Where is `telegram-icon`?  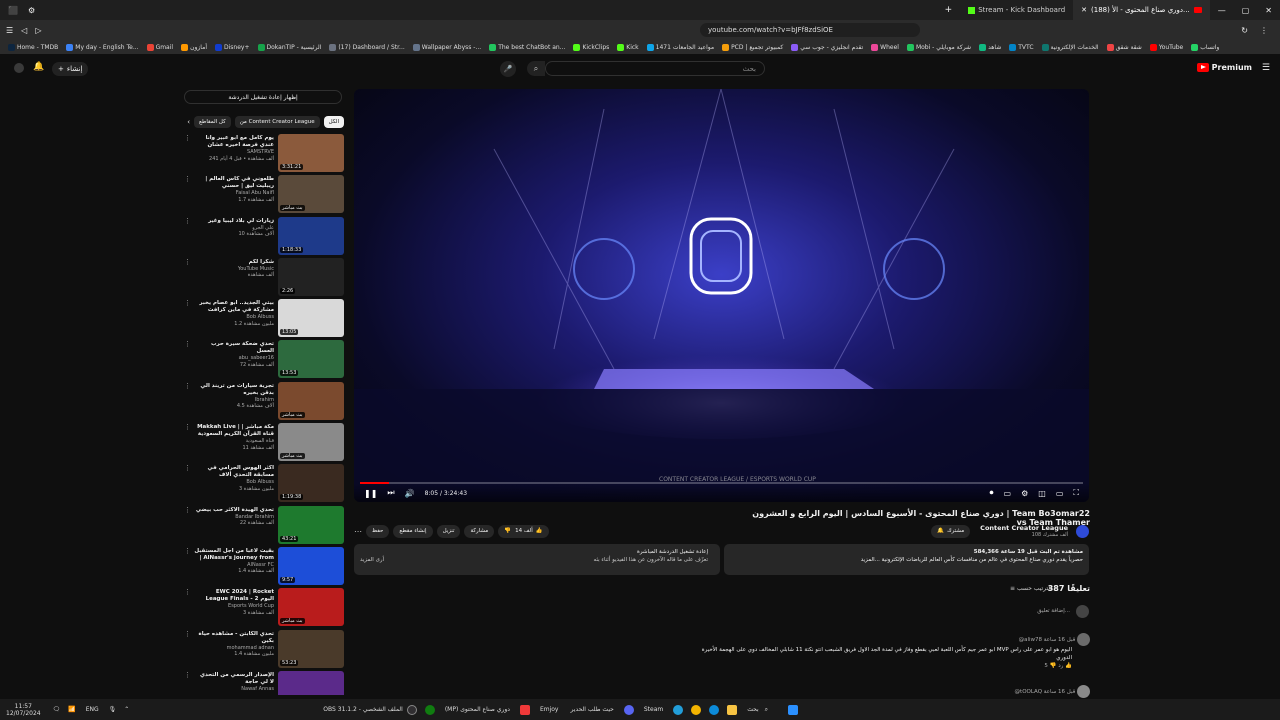 telegram-icon is located at coordinates (678, 709).